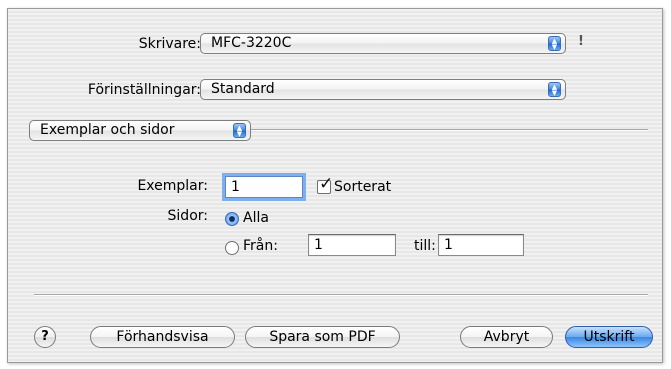 The image size is (671, 369). Describe the element at coordinates (187, 216) in the screenshot. I see `pages-label: Sidor:` at that location.